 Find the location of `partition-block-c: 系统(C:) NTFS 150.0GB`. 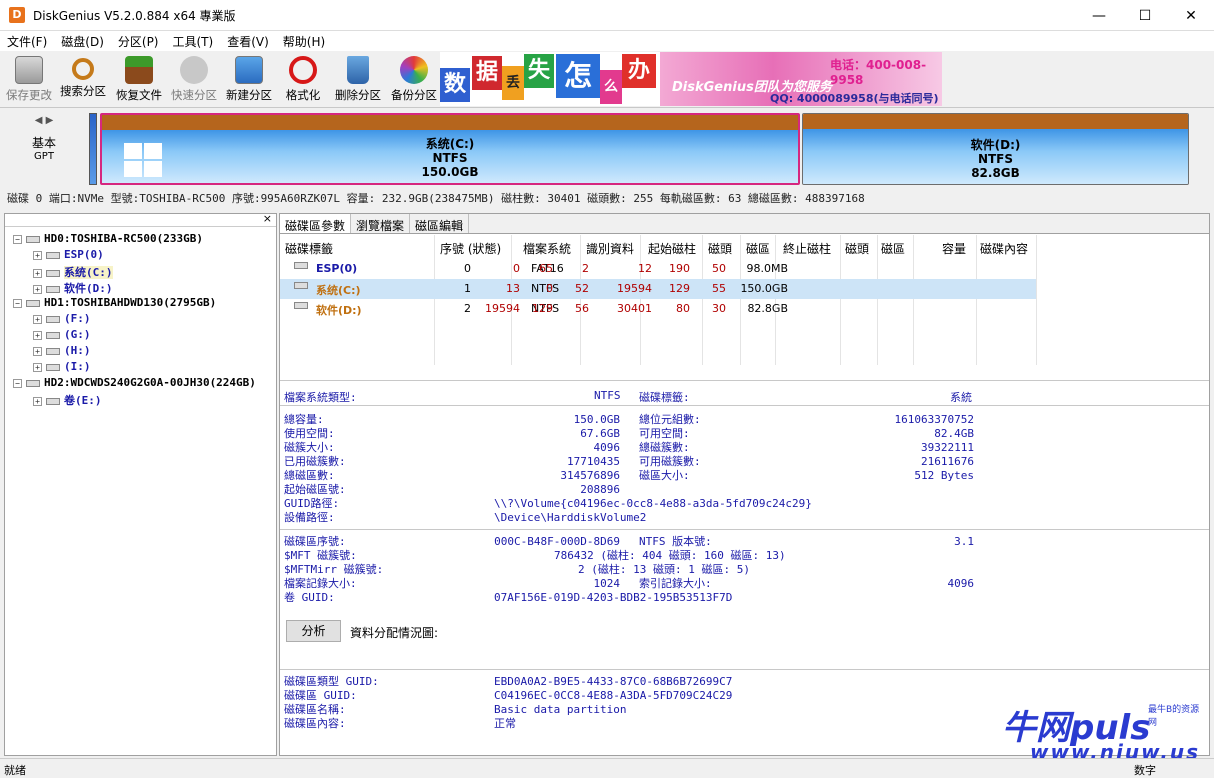

partition-block-c: 系统(C:) NTFS 150.0GB is located at coordinates (450, 149).